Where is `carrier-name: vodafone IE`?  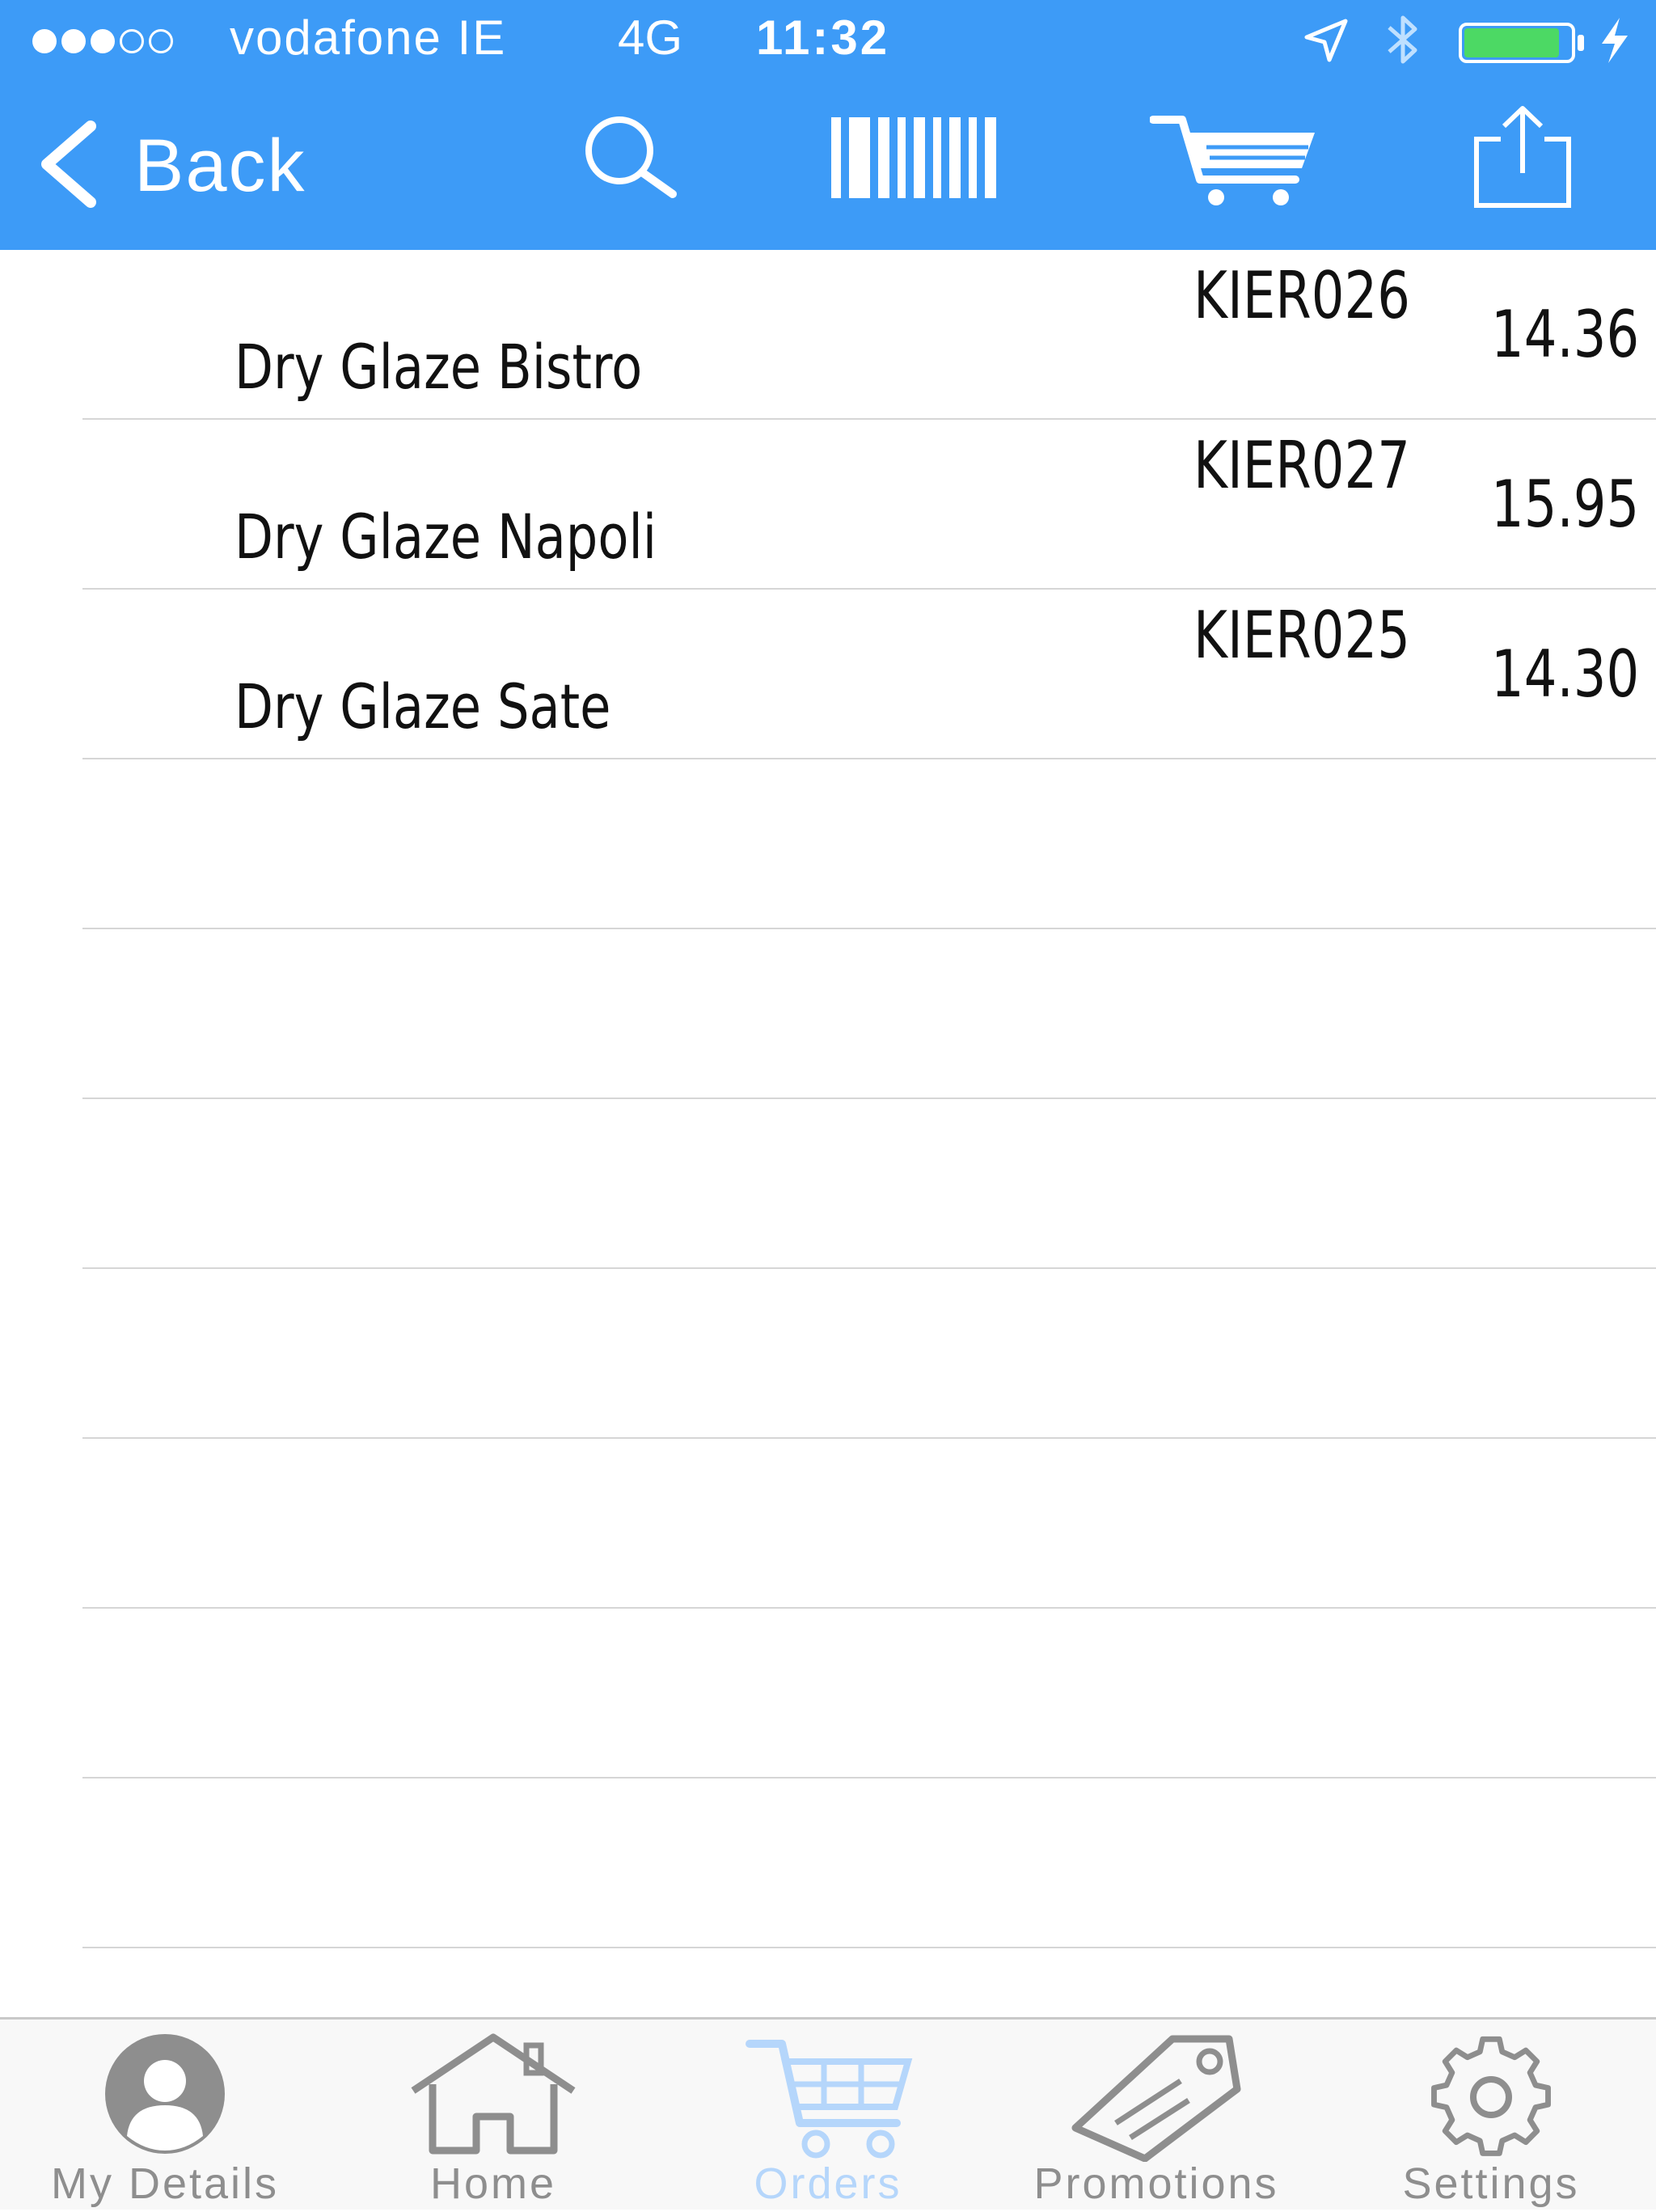
carrier-name: vodafone IE is located at coordinates (368, 38).